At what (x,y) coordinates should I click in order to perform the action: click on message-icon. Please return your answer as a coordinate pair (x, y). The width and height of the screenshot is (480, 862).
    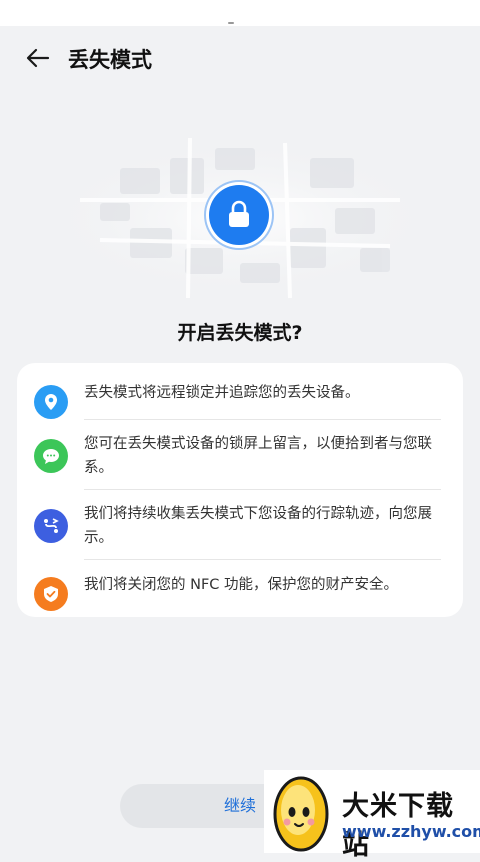
    Looking at the image, I should click on (51, 456).